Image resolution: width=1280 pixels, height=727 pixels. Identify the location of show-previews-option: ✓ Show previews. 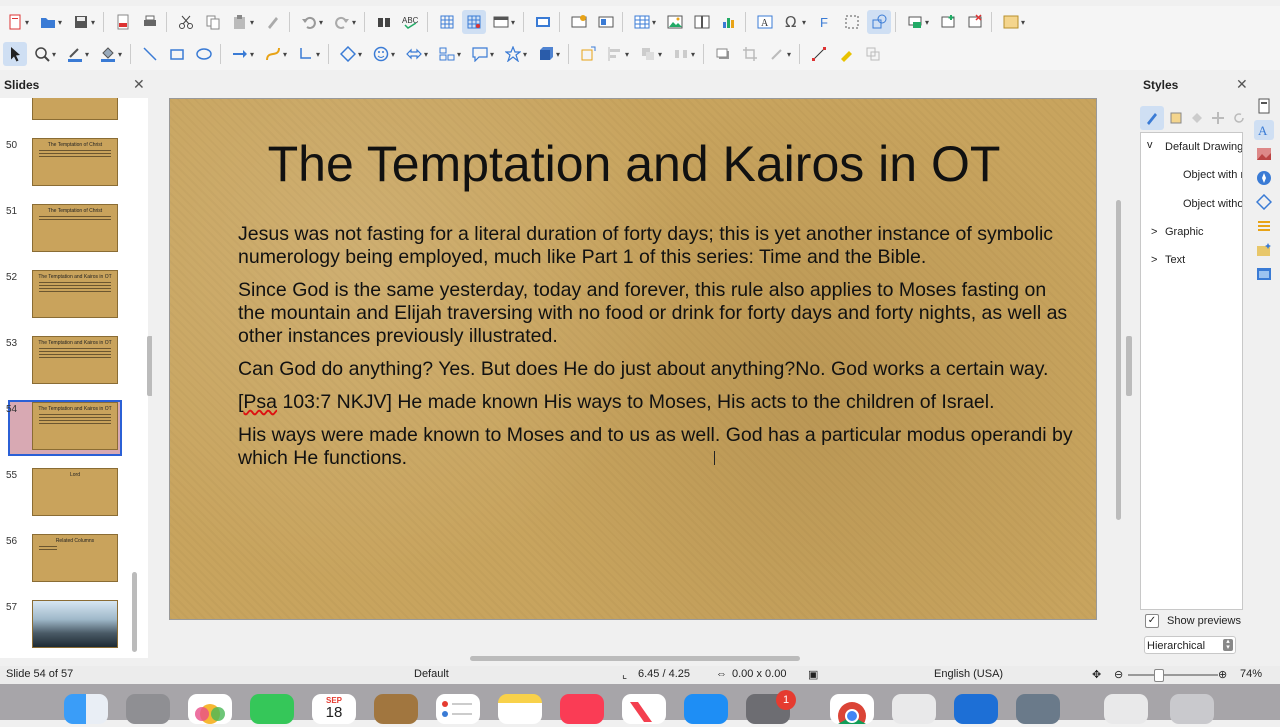
(1193, 621).